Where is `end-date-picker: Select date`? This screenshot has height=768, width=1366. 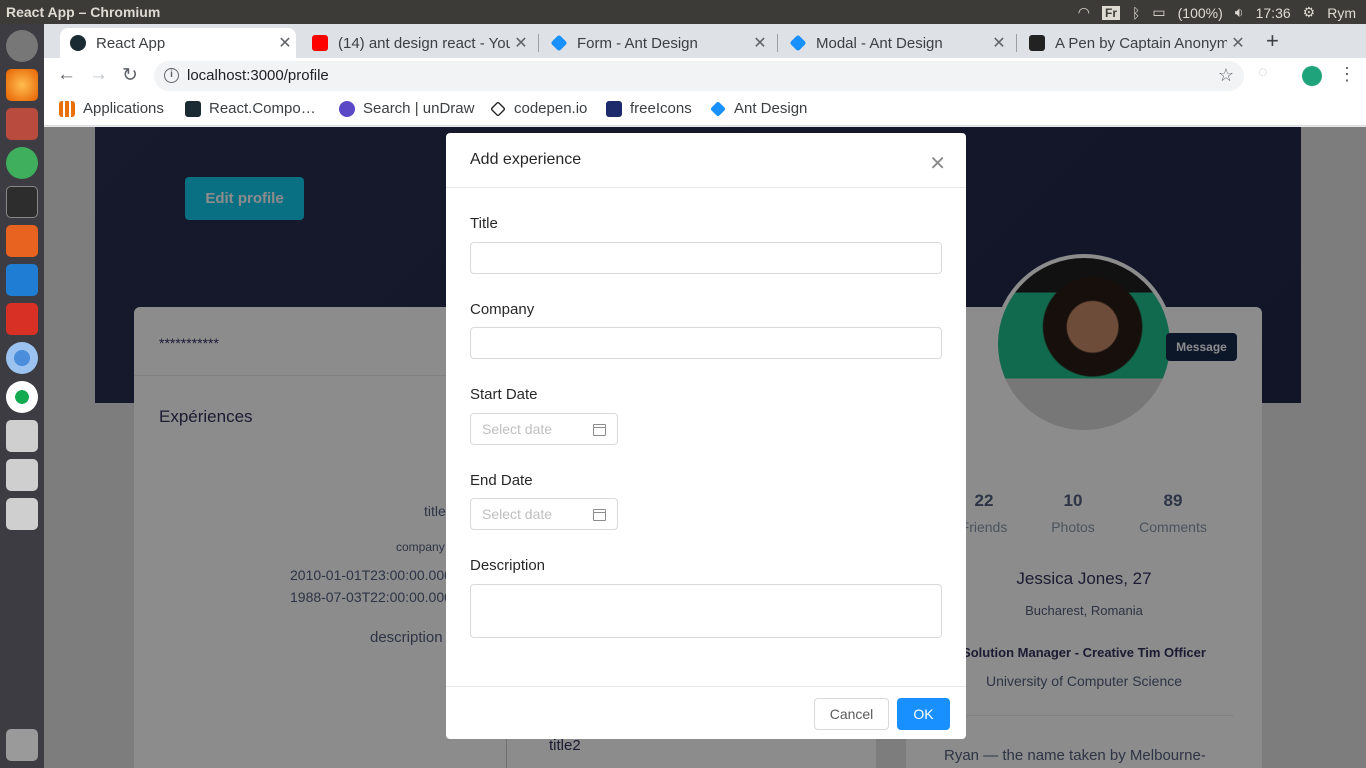
end-date-picker: Select date is located at coordinates (544, 514).